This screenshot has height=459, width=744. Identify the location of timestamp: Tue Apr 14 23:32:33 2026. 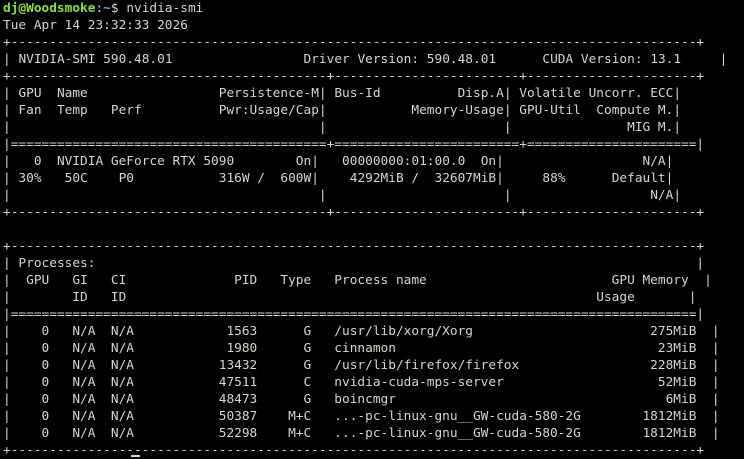
(95, 25).